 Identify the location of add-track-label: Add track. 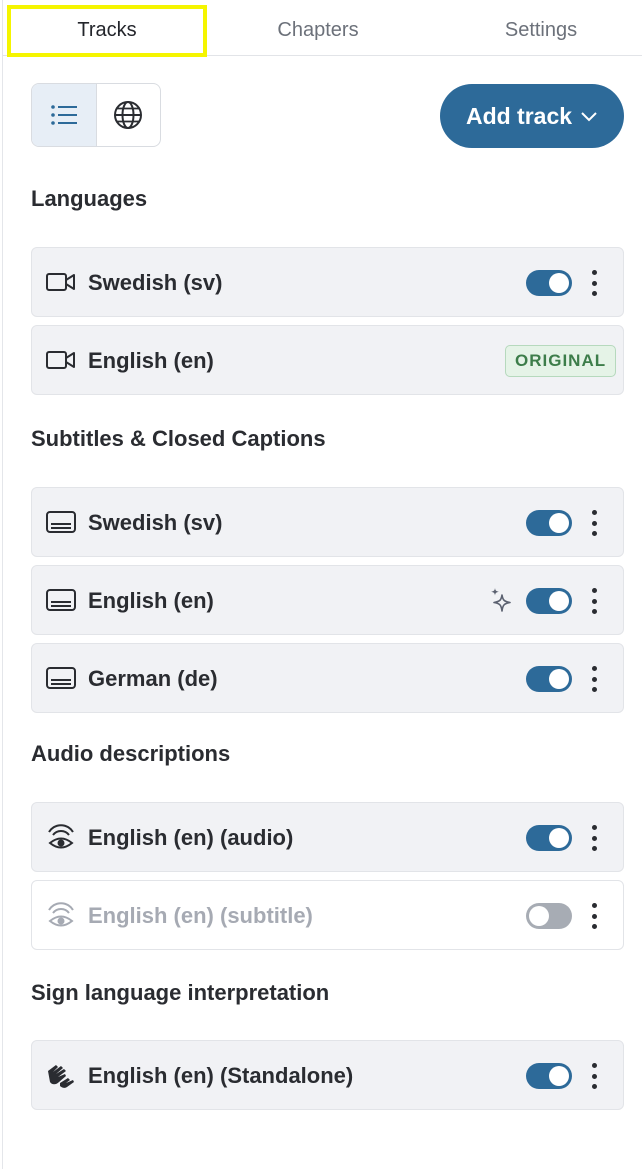
(519, 115).